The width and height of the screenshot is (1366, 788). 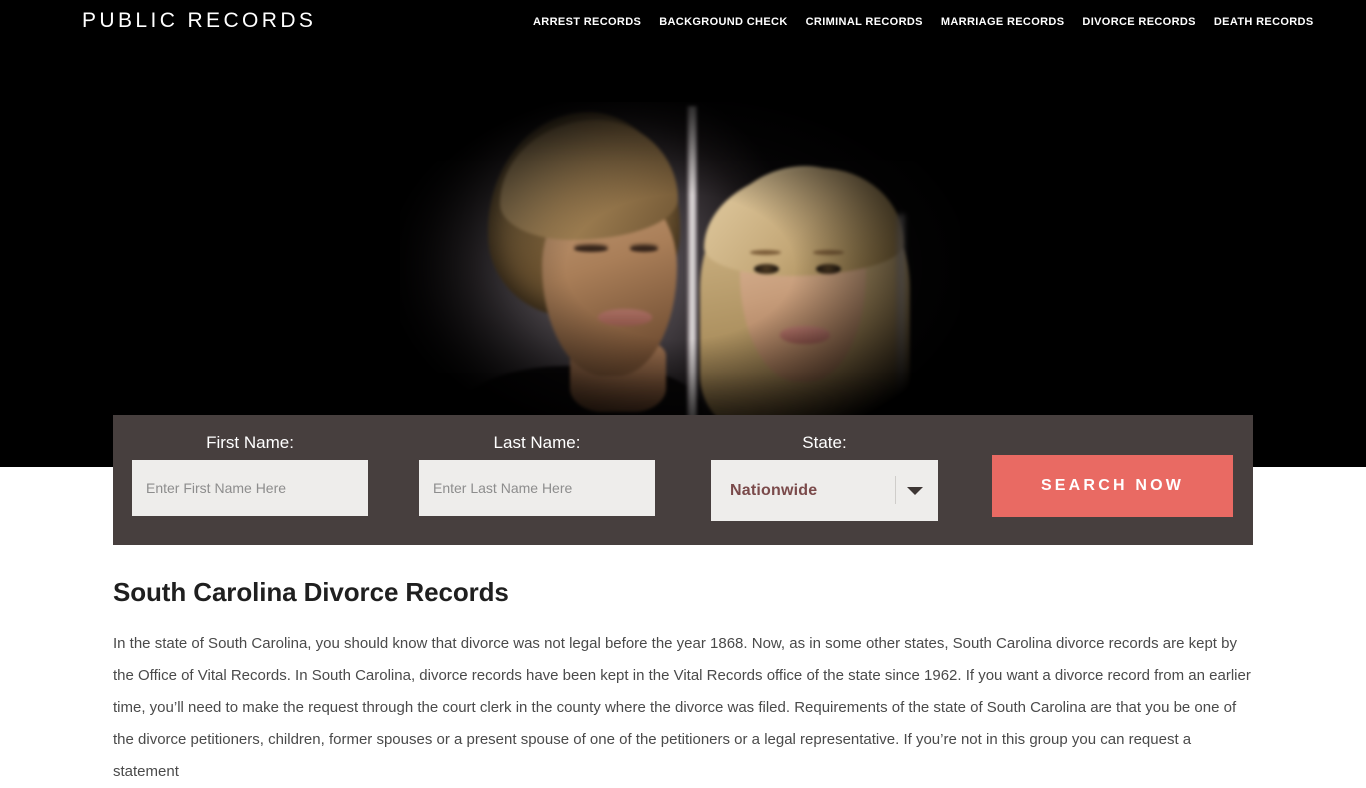 I want to click on last-name-input, so click(x=537, y=488).